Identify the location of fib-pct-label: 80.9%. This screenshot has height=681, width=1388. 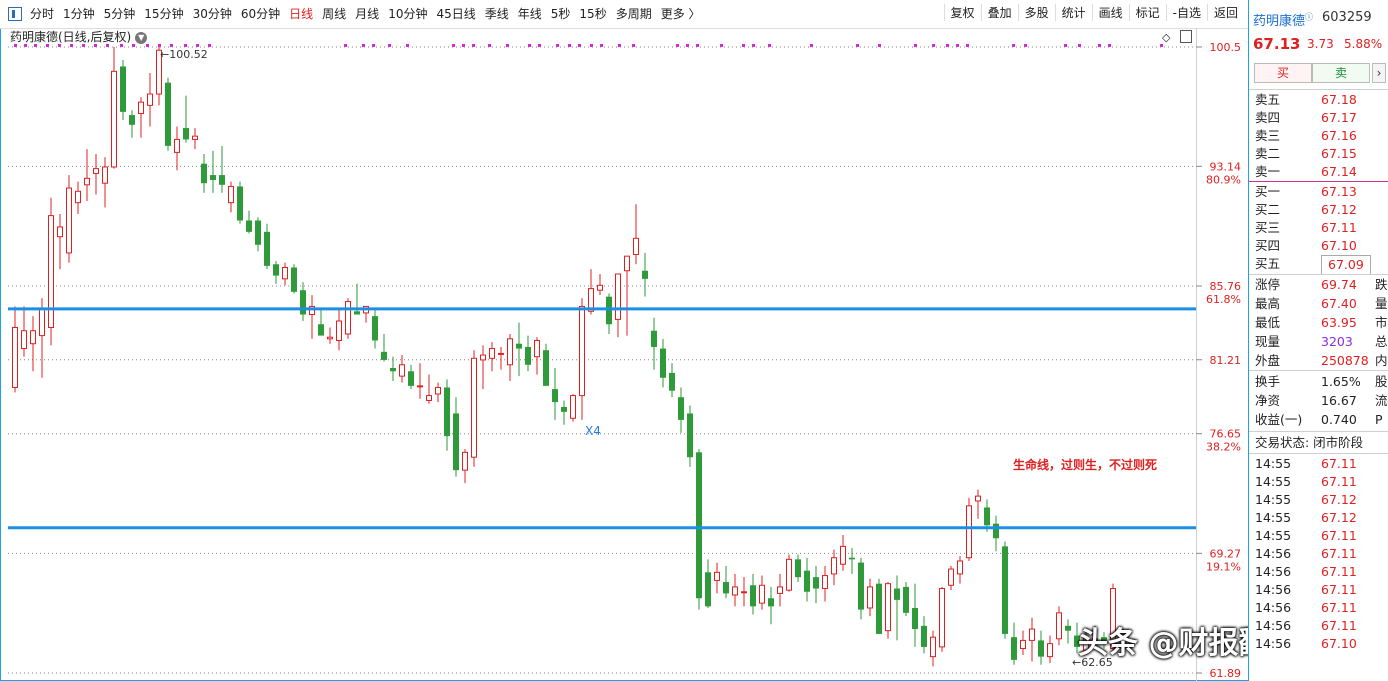
(1223, 179).